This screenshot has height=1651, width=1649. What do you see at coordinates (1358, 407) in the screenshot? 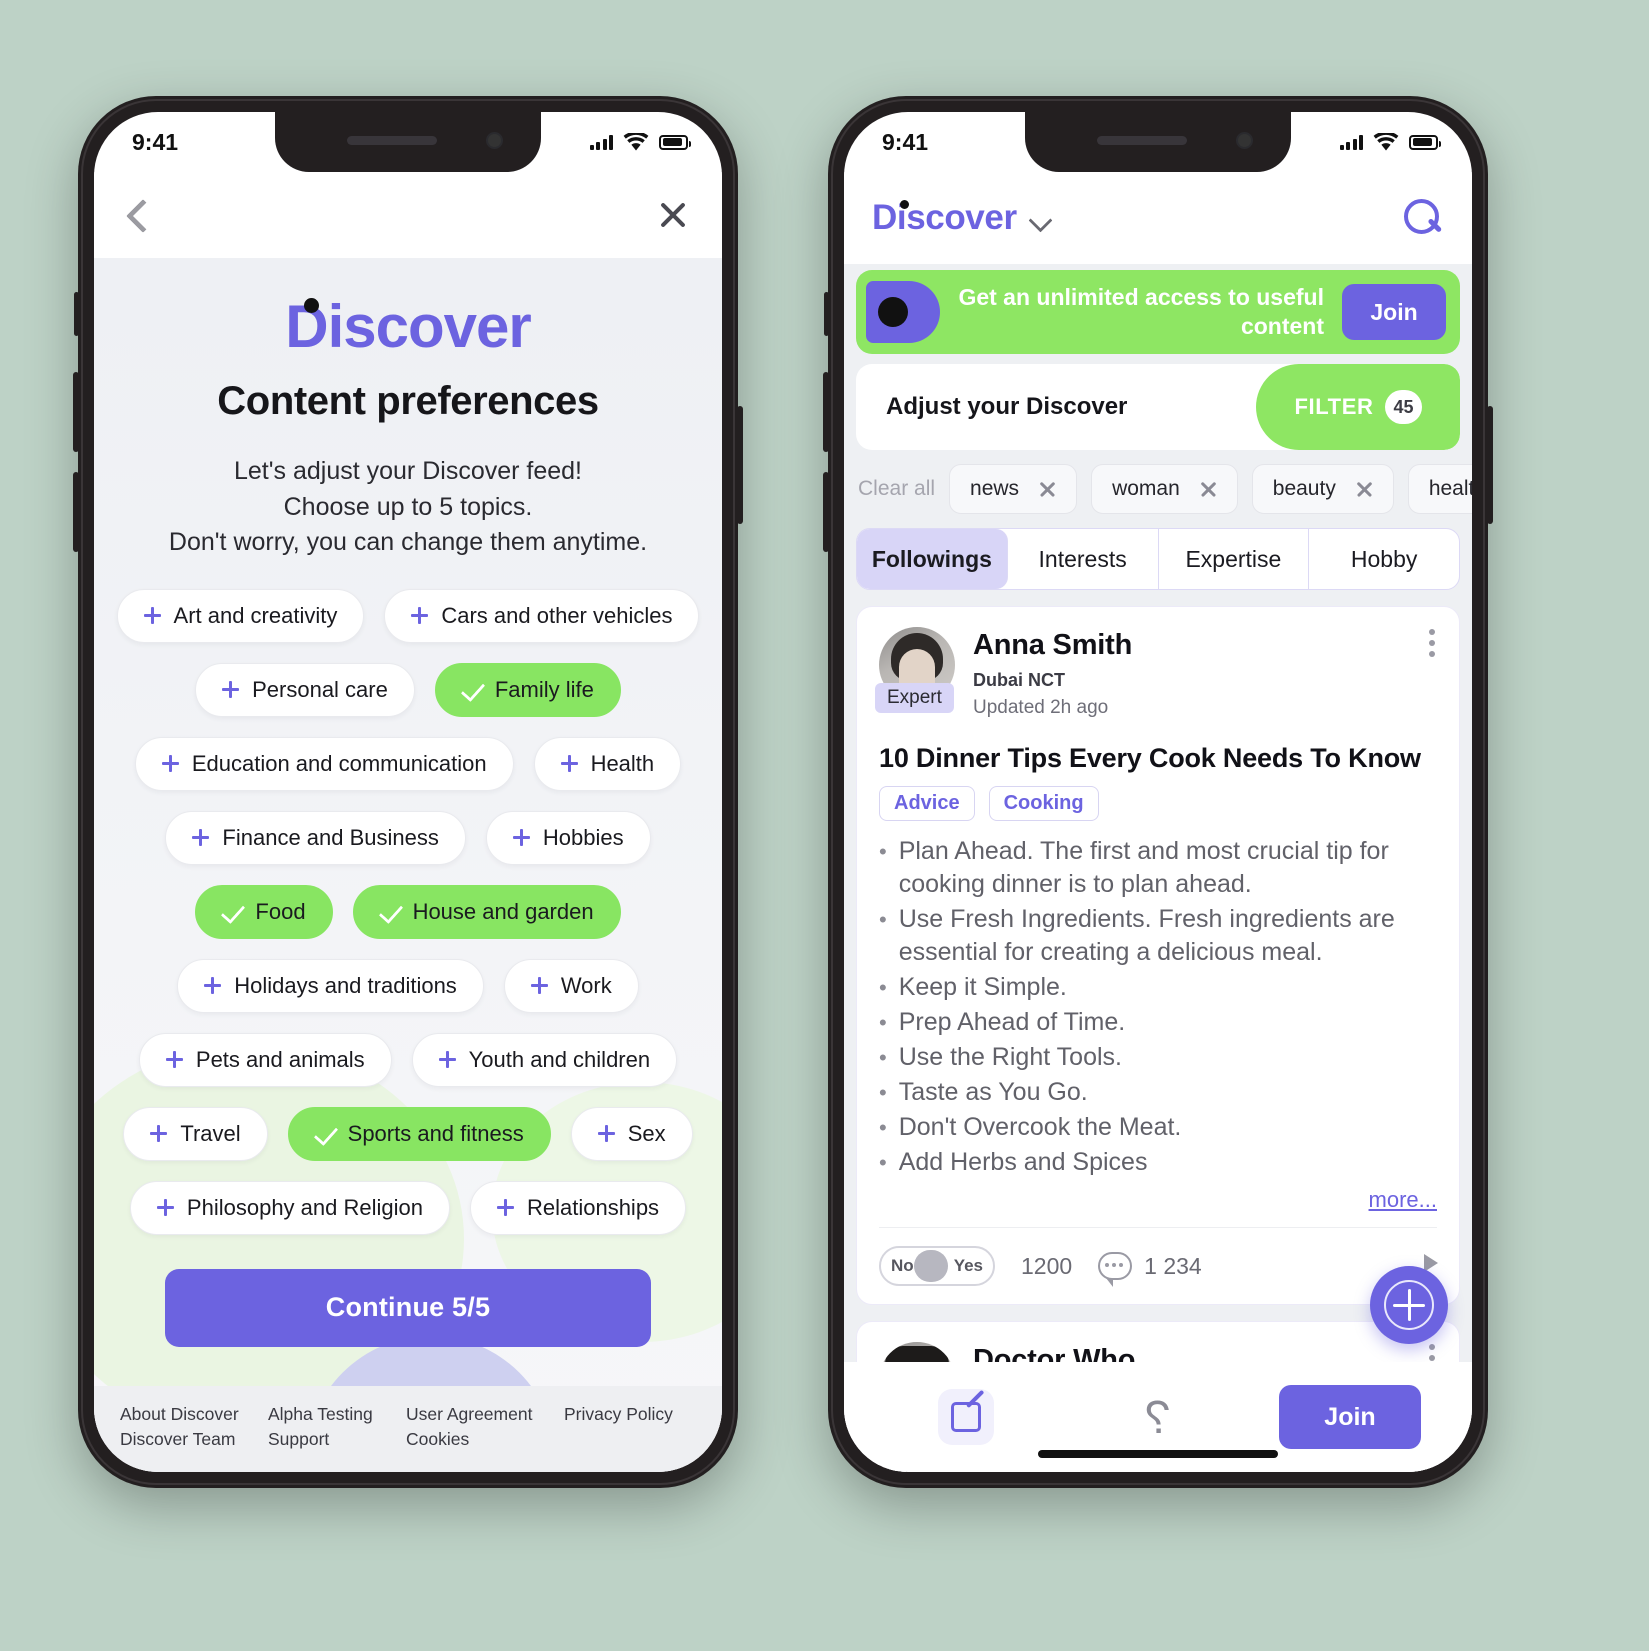
I see `filter-button: FILTER 45` at bounding box center [1358, 407].